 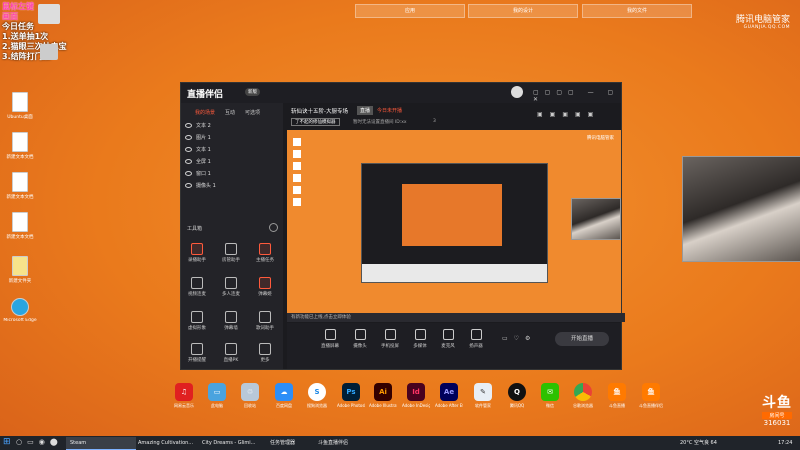 What do you see at coordinates (20, 270) in the screenshot?
I see `desktop-icon: 新建文件夹` at bounding box center [20, 270].